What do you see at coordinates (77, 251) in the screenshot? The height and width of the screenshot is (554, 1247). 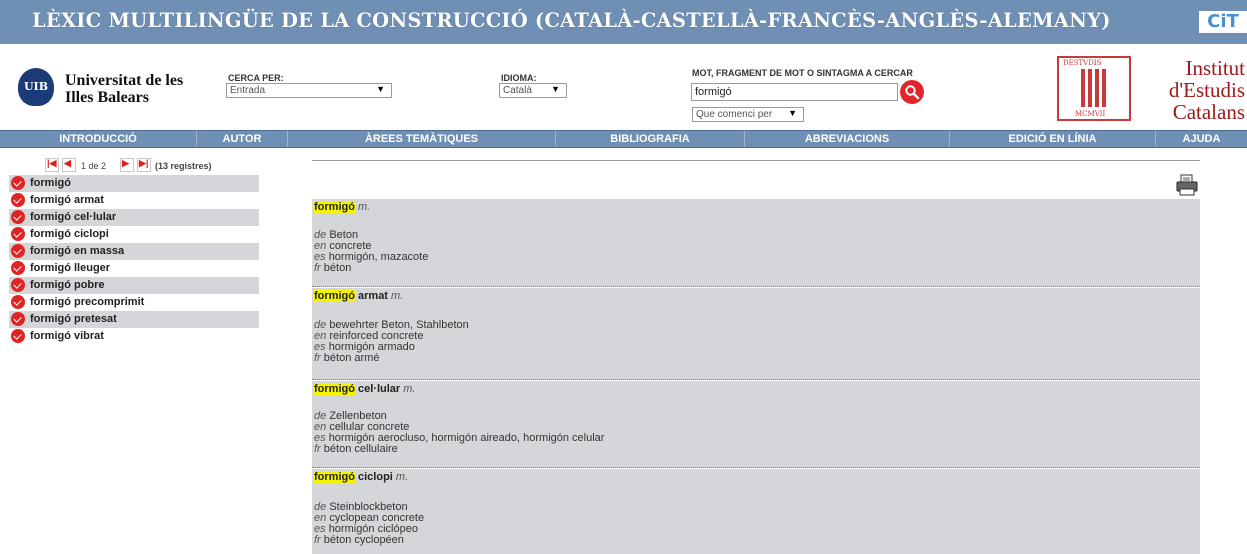 I see `list-item-label: formigó en massa` at bounding box center [77, 251].